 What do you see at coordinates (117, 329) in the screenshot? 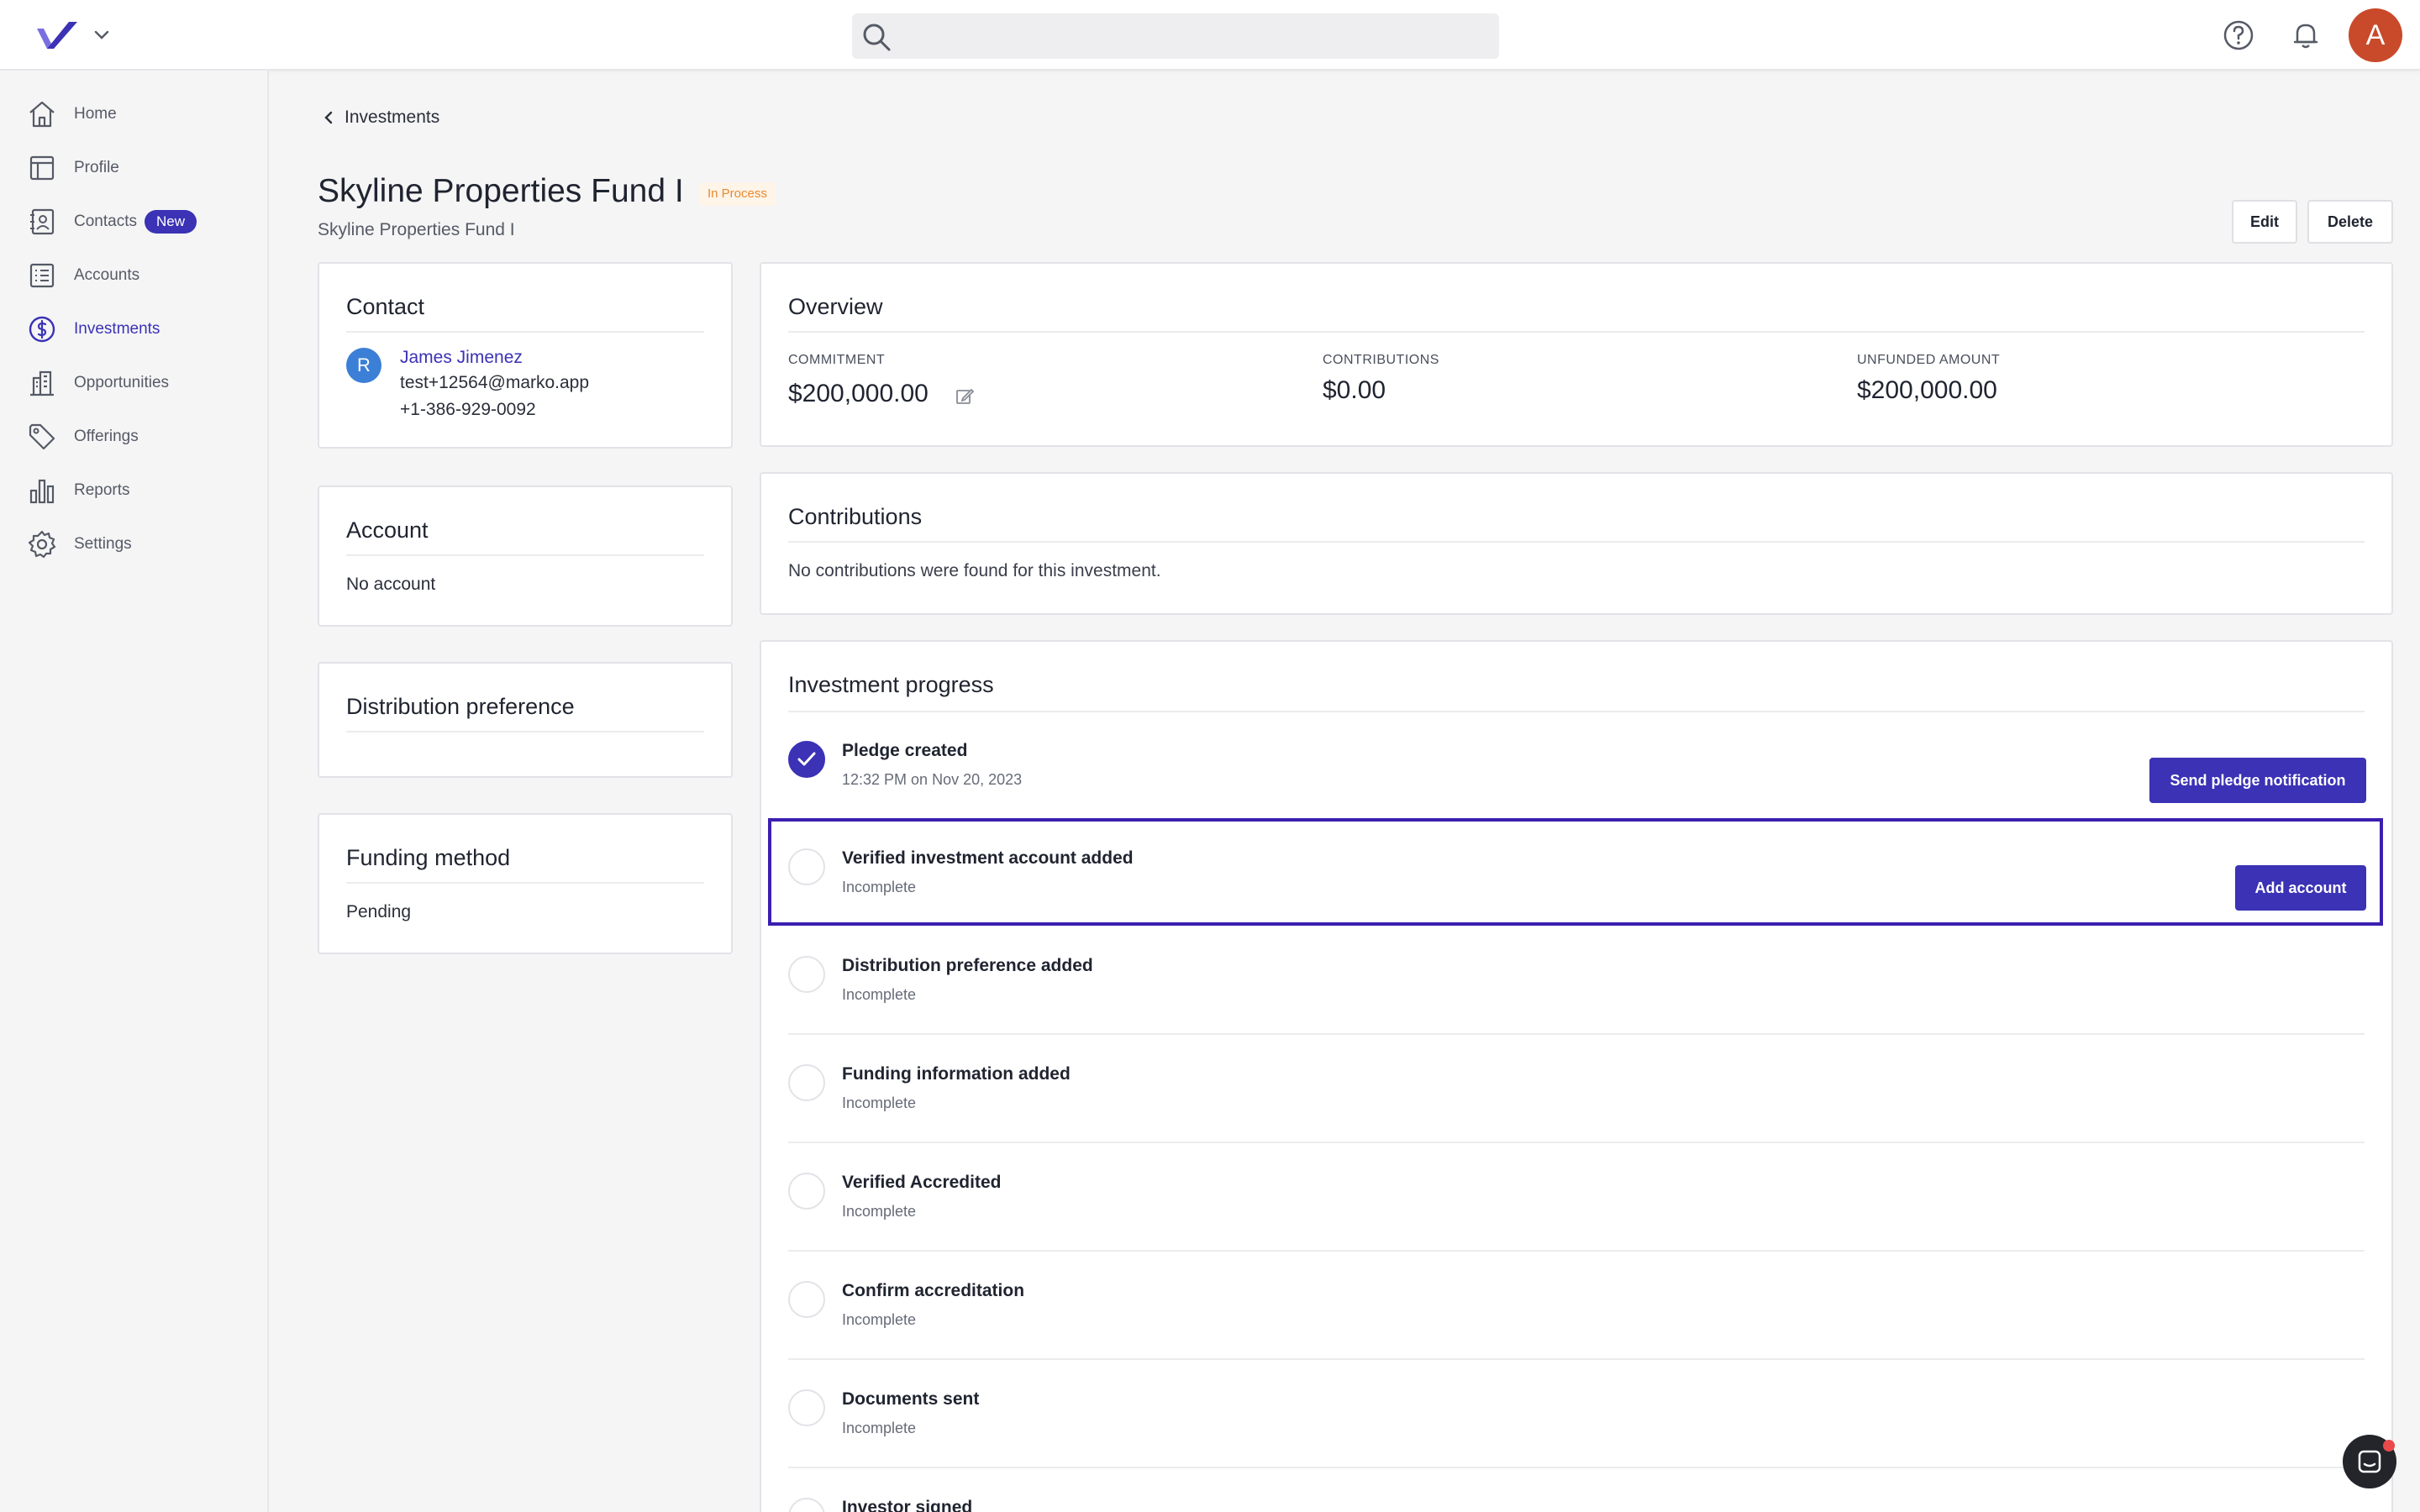
I see `sidebar-item-label: Investments` at bounding box center [117, 329].